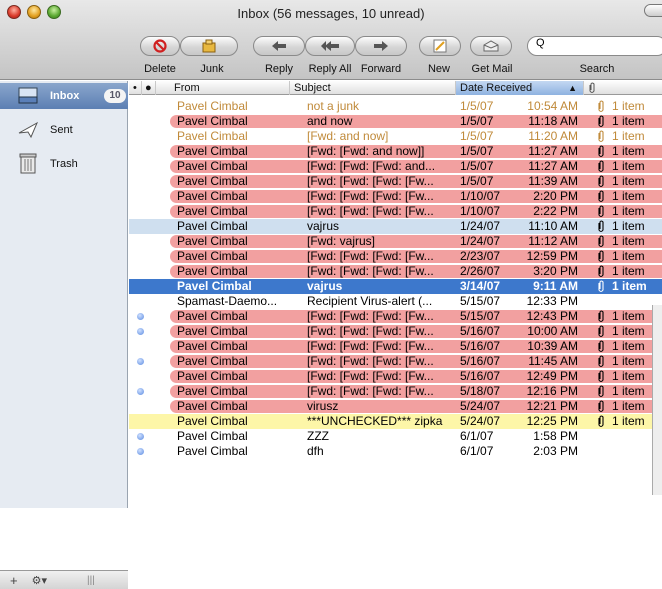 Image resolution: width=662 pixels, height=589 pixels. I want to click on reply-all-button, so click(330, 46).